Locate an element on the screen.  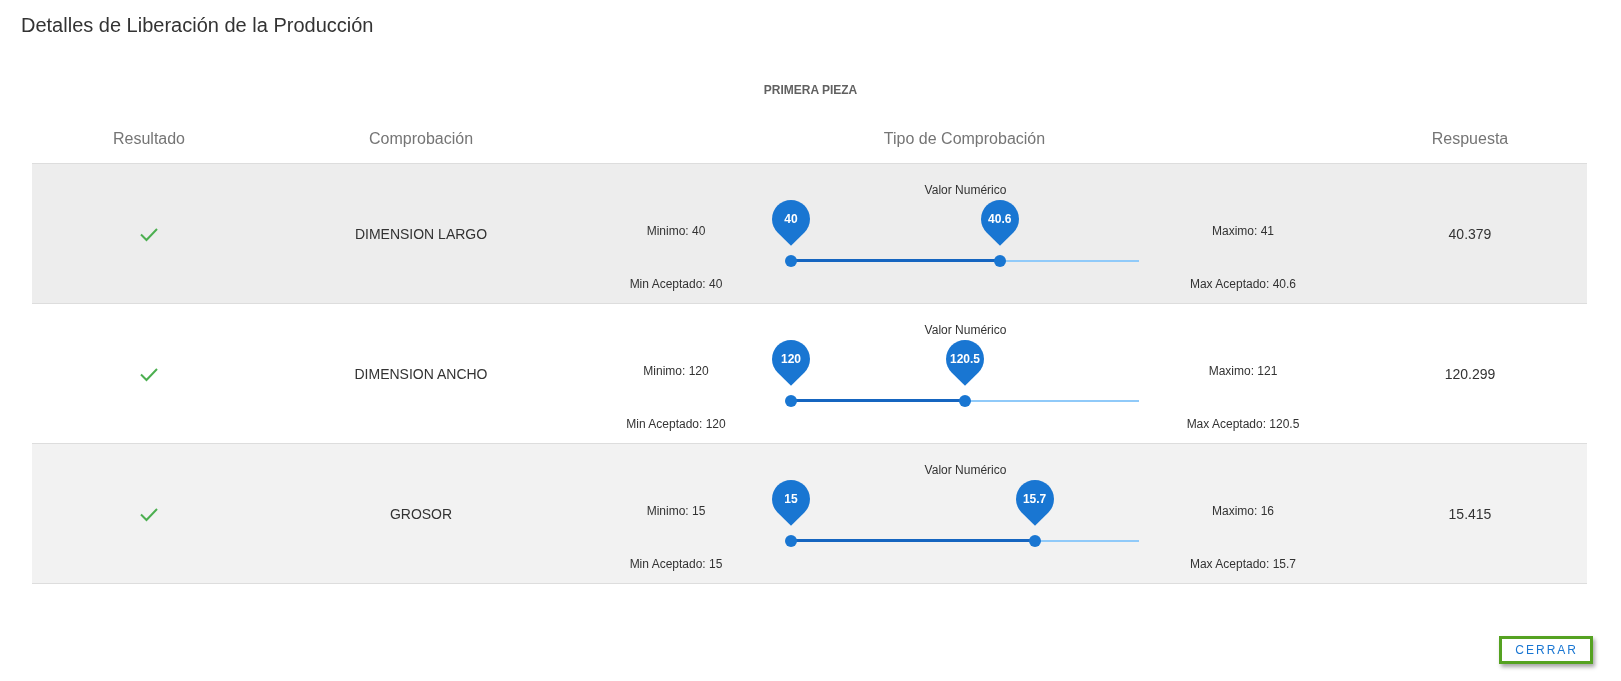
max-accepted-label: Max Aceptado: 15.7 is located at coordinates (1243, 563).